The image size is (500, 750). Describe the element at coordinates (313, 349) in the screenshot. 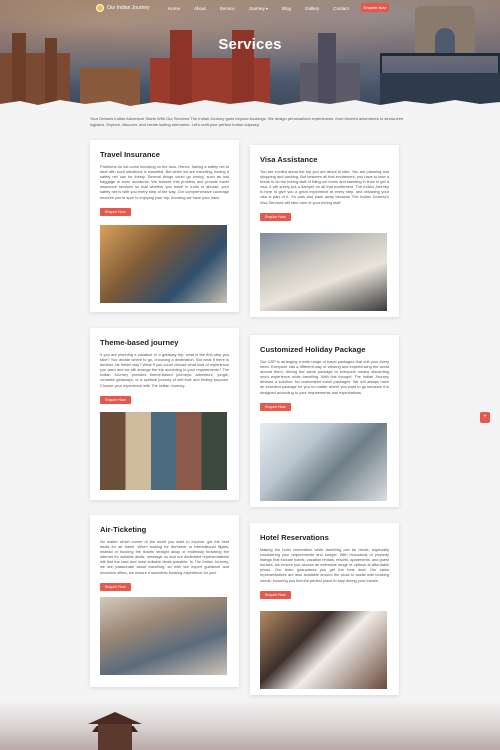

I see `card-title: Customized Holiday Package` at that location.